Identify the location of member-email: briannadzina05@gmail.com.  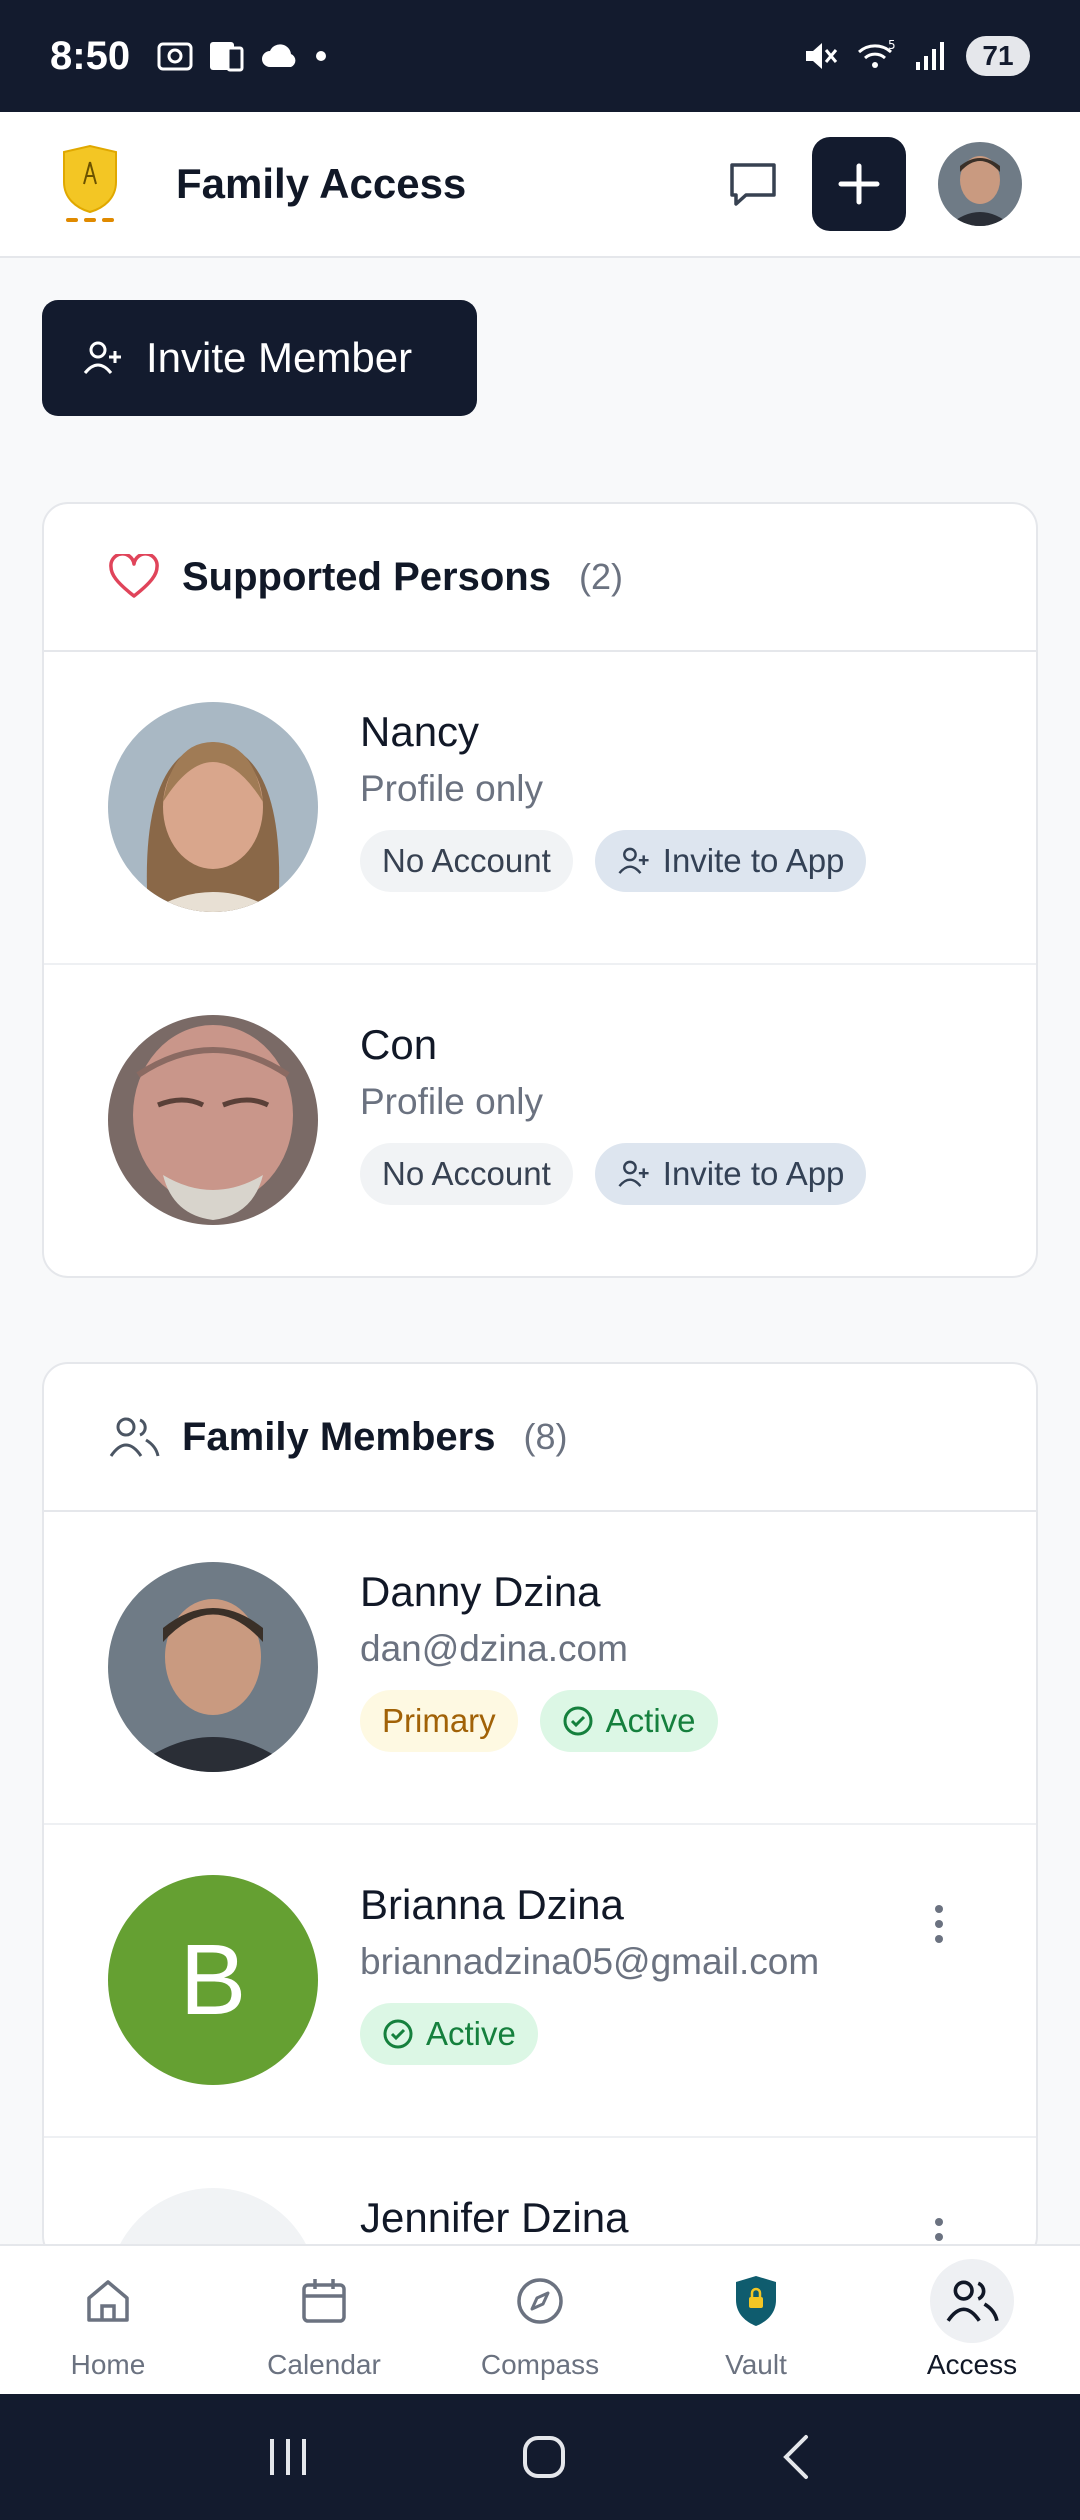
(590, 1961).